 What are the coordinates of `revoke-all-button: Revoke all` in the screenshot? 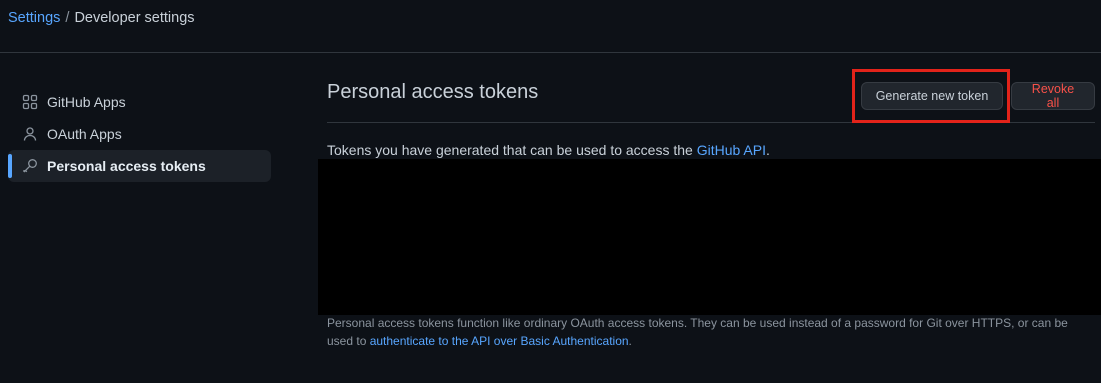 It's located at (1053, 96).